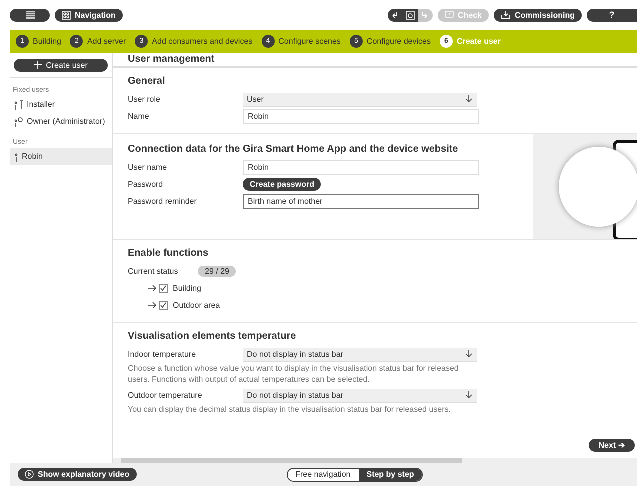 This screenshot has height=486, width=637. I want to click on installer-icon, so click(19, 105).